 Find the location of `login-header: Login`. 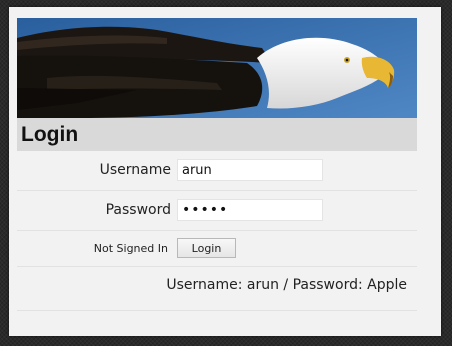

login-header: Login is located at coordinates (217, 134).